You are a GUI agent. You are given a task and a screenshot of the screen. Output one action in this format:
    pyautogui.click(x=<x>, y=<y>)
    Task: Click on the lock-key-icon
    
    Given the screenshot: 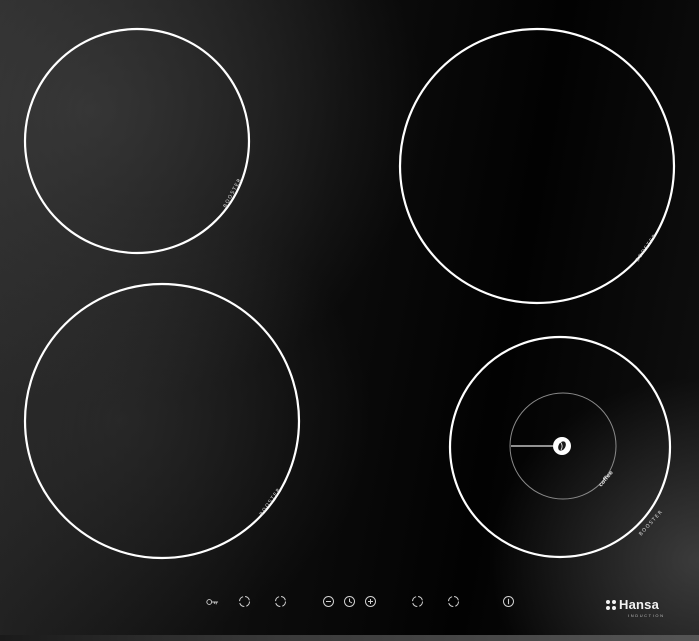 What is the action you would take?
    pyautogui.click(x=212, y=601)
    